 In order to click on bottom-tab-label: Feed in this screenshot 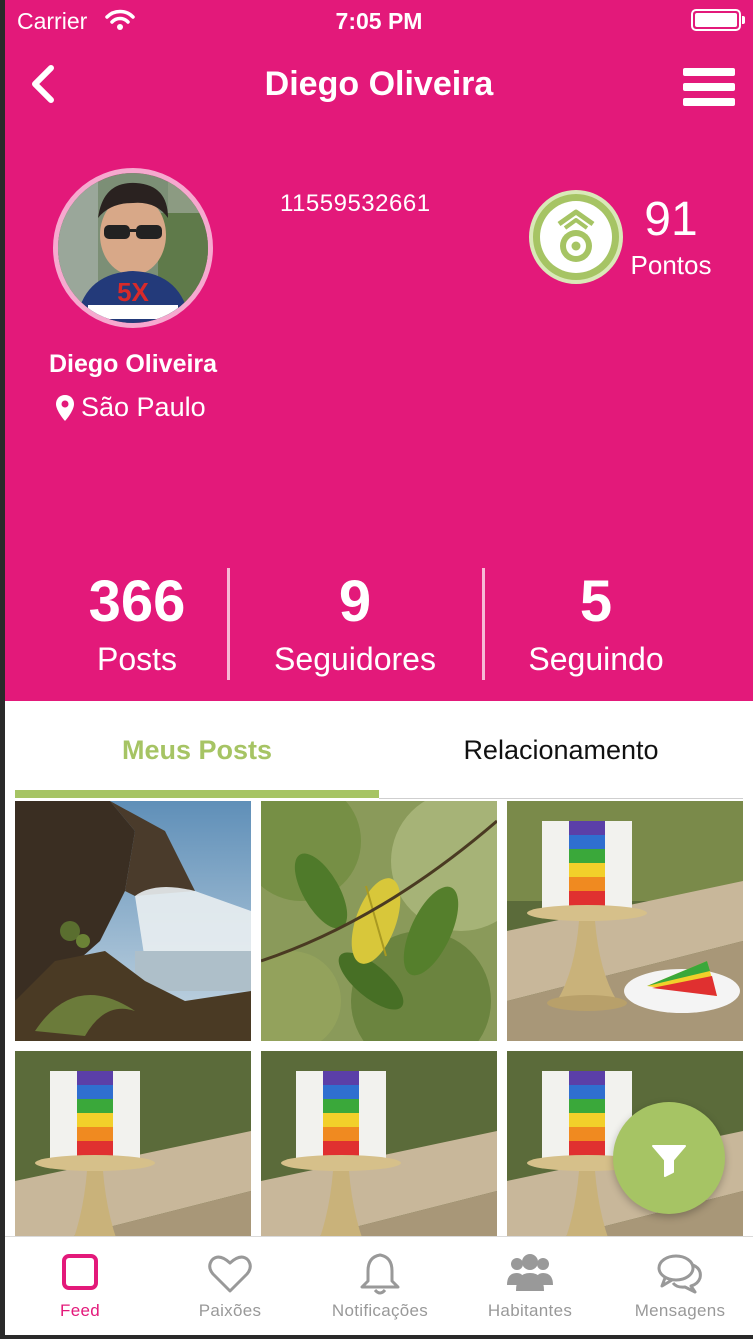, I will do `click(80, 1310)`.